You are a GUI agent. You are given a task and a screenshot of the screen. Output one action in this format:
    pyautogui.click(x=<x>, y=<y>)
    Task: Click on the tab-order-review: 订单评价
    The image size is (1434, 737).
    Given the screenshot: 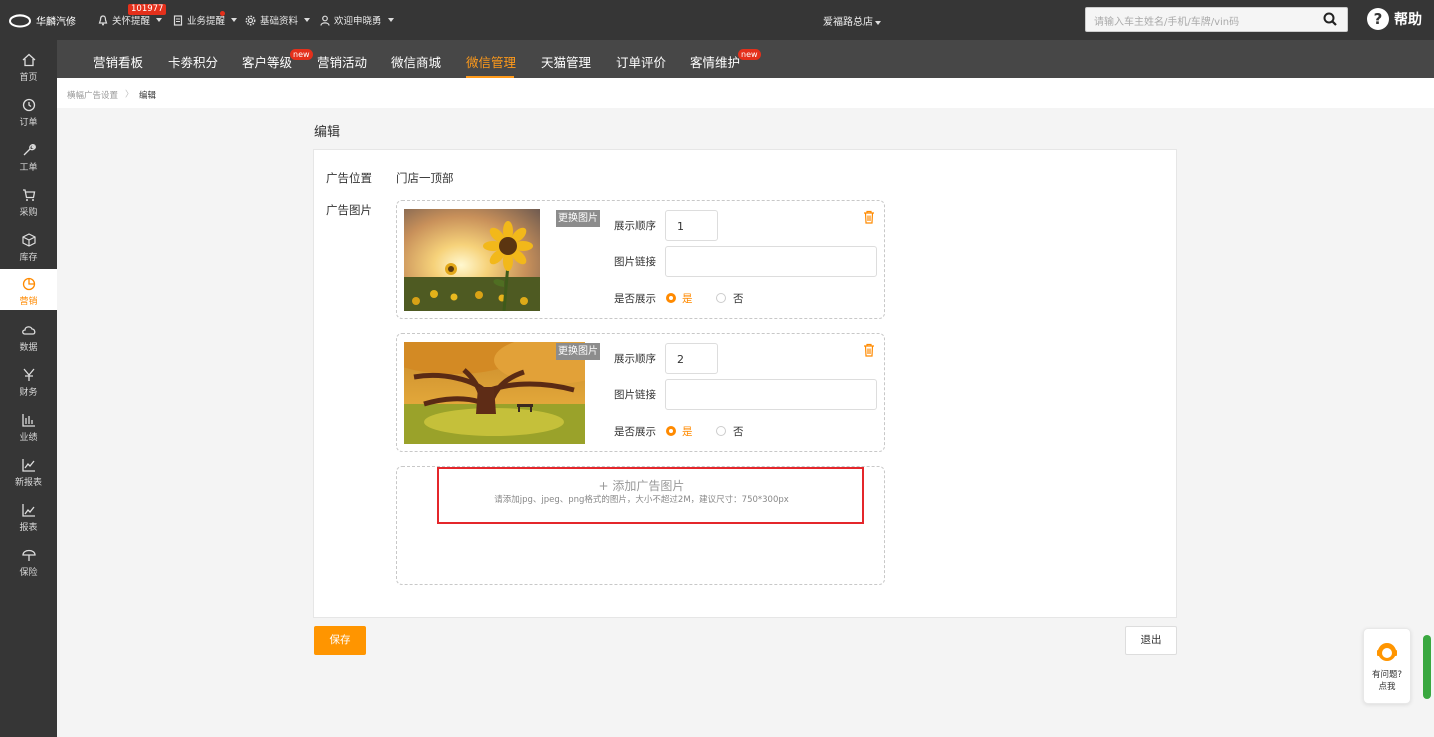 What is the action you would take?
    pyautogui.click(x=641, y=61)
    